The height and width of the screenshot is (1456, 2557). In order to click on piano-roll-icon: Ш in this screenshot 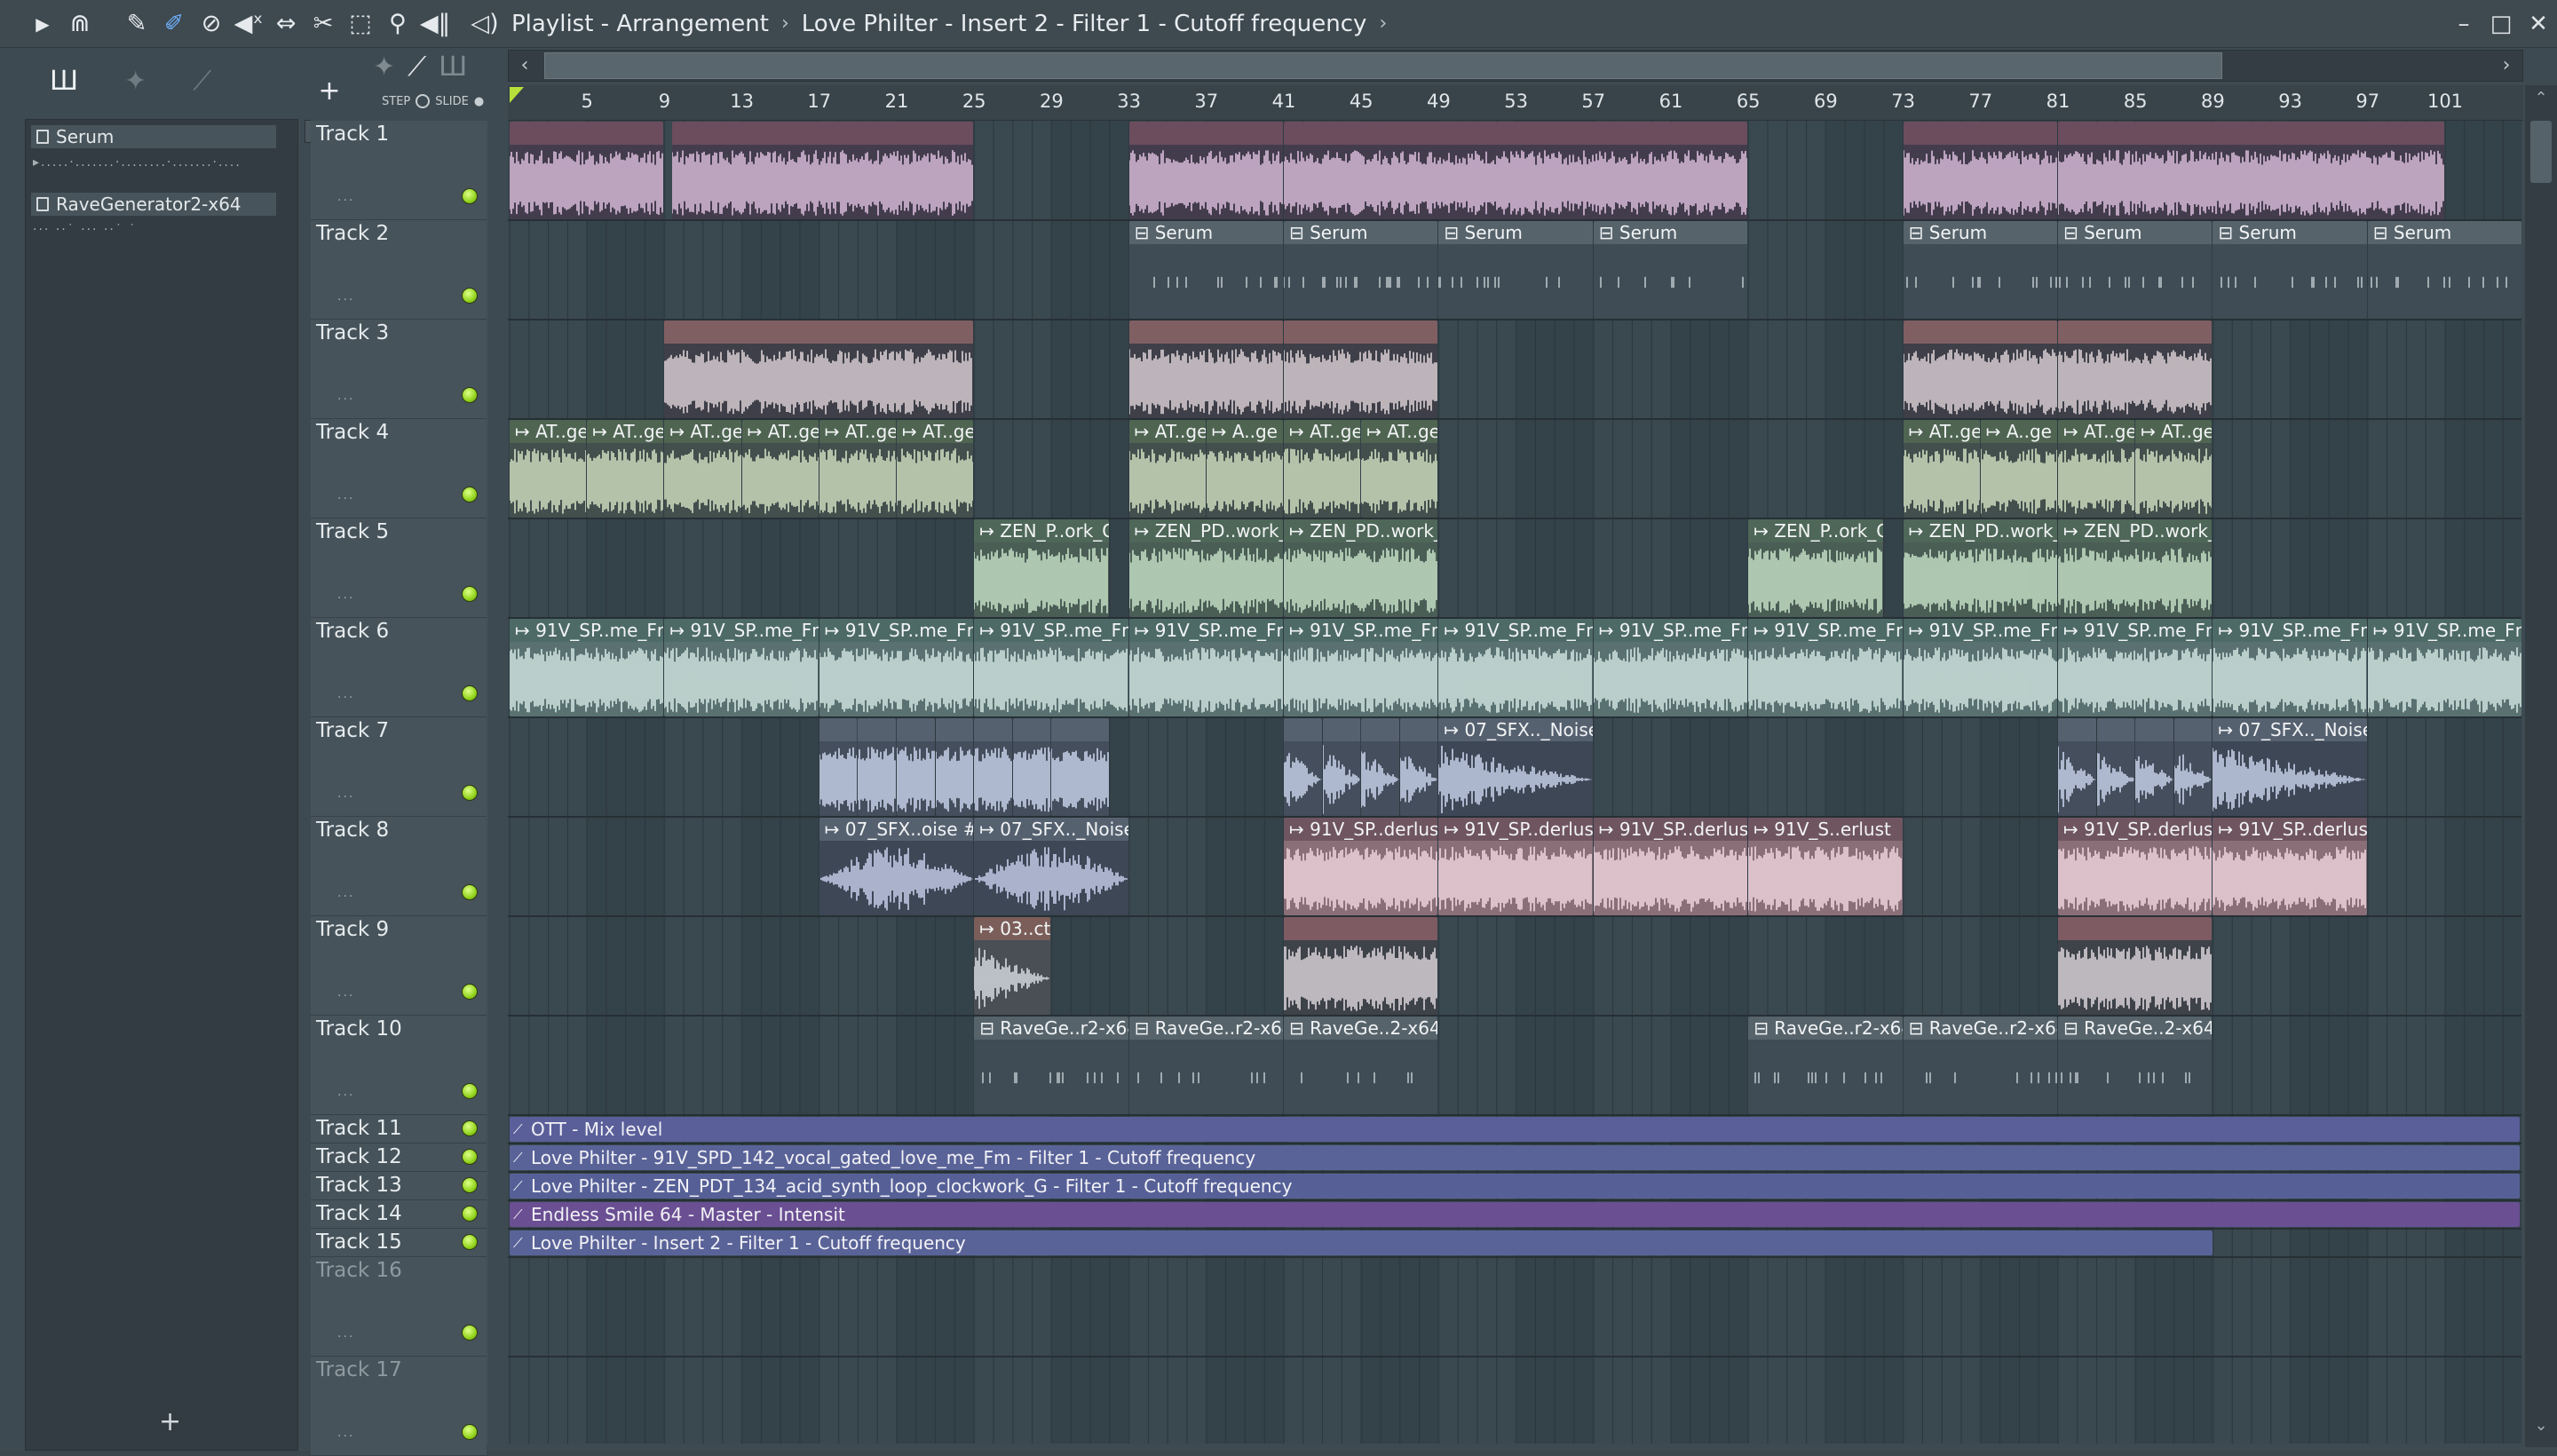, I will do `click(64, 81)`.